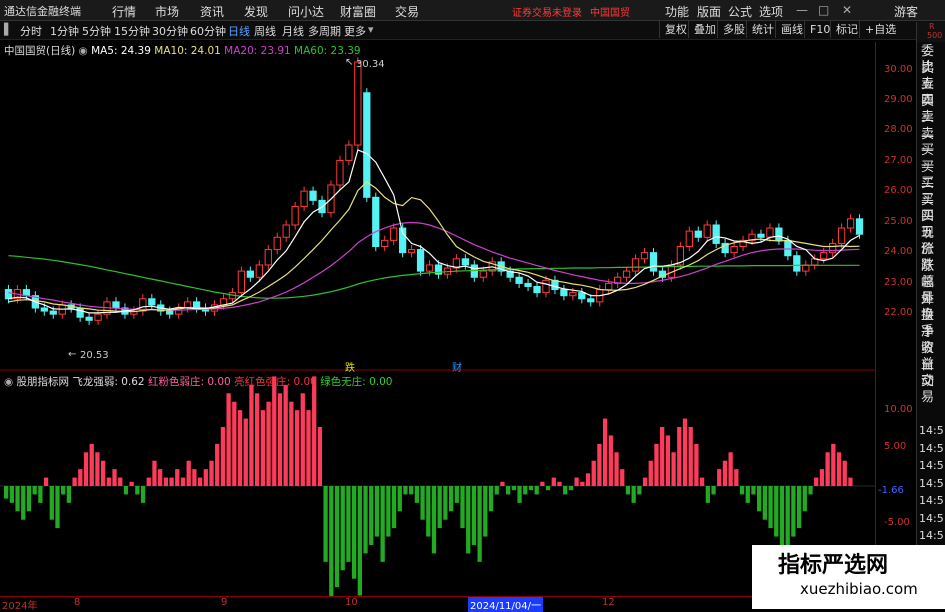  Describe the element at coordinates (677, 11) in the screenshot. I see `menu-gongneng: 功能` at that location.